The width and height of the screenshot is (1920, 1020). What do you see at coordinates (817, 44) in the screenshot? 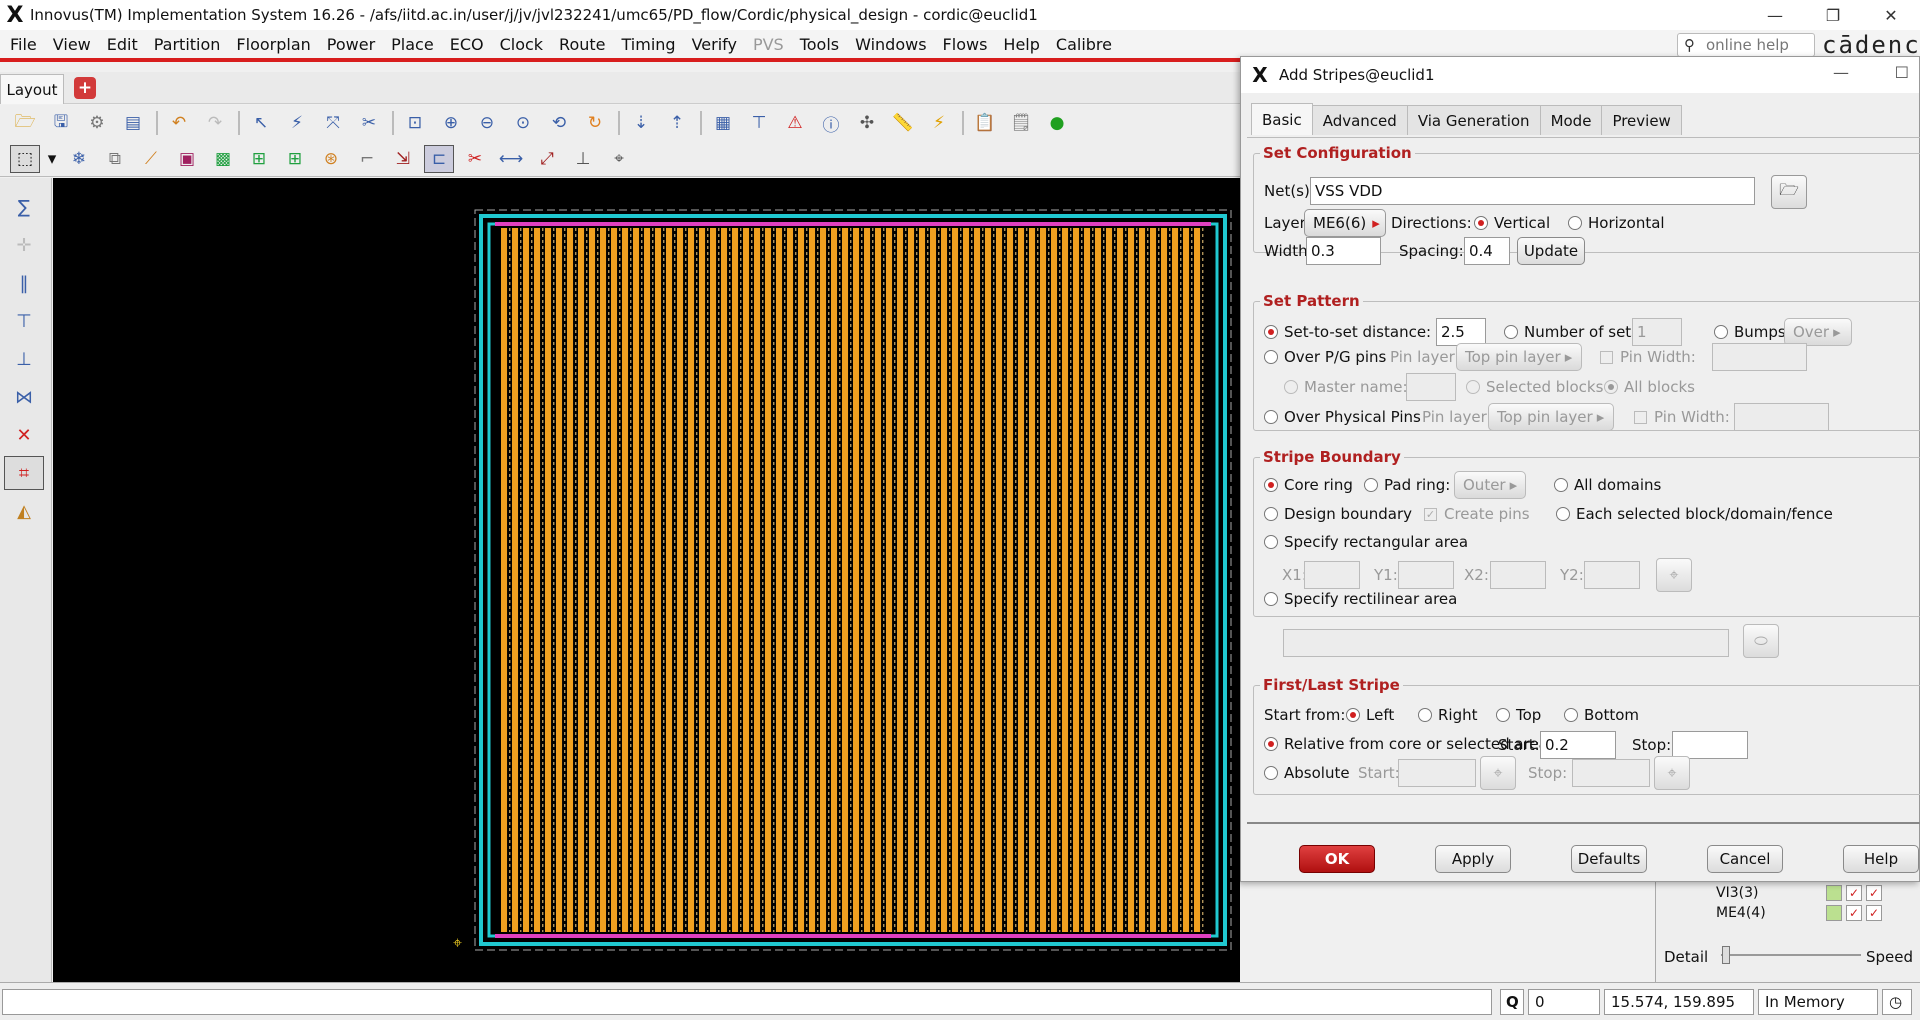
I see `menu-tools: Tools` at bounding box center [817, 44].